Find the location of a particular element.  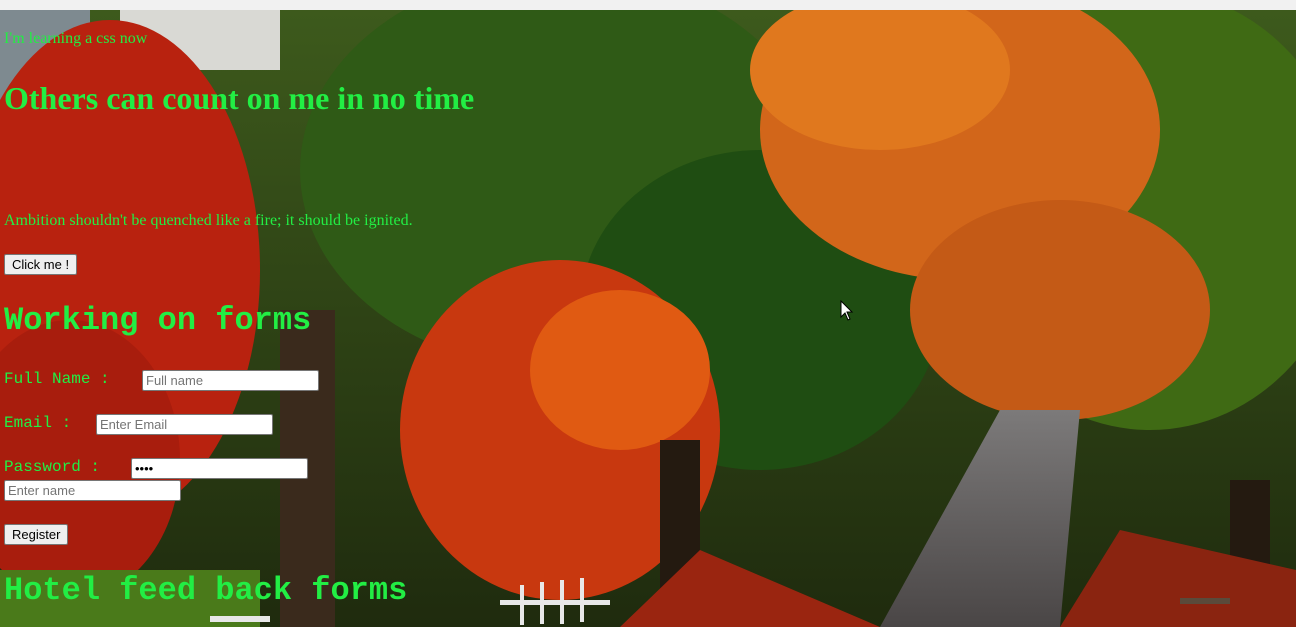

password-label: Password : is located at coordinates (52, 467).